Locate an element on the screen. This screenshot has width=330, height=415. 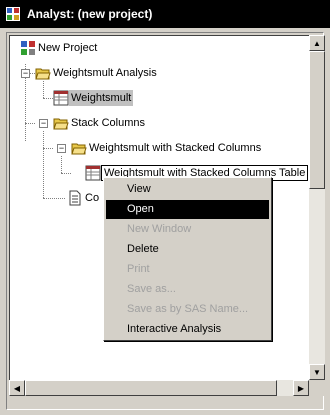
vertical-scrollbar: ▲ ▼ is located at coordinates (317, 207).